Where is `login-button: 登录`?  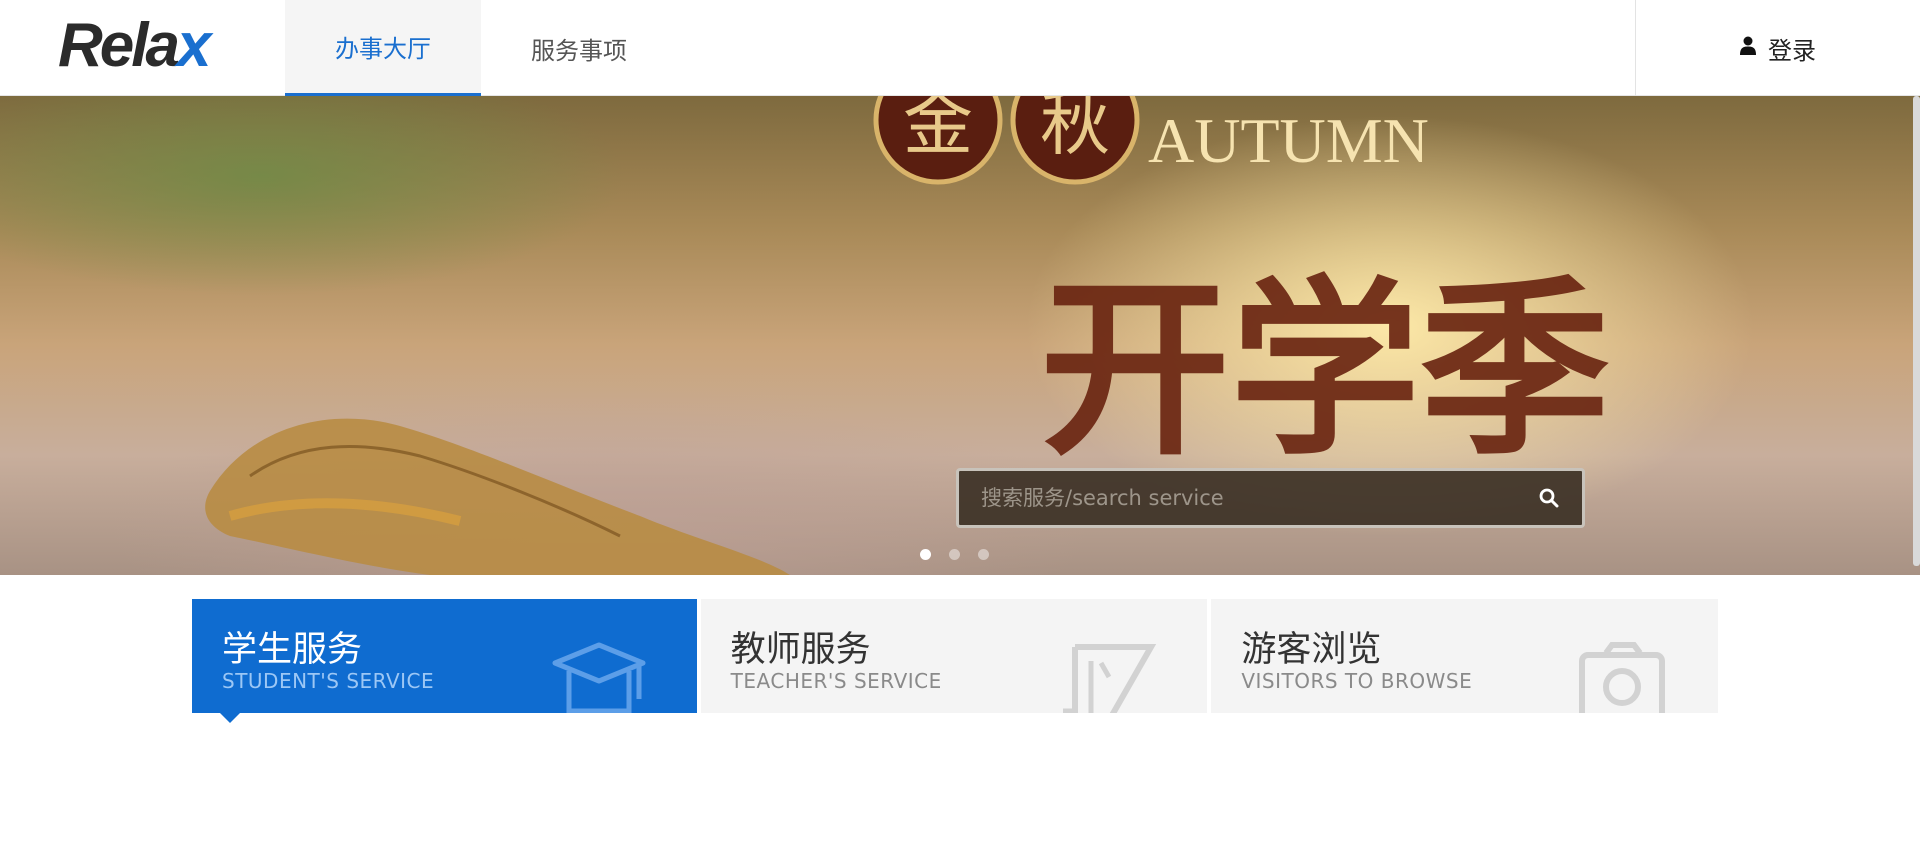
login-button: 登录 is located at coordinates (1777, 48).